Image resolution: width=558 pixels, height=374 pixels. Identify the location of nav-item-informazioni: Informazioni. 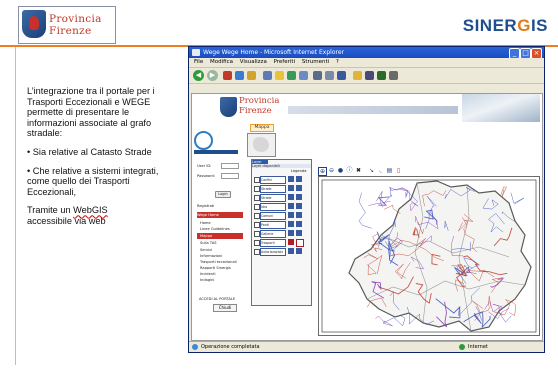
(211, 256).